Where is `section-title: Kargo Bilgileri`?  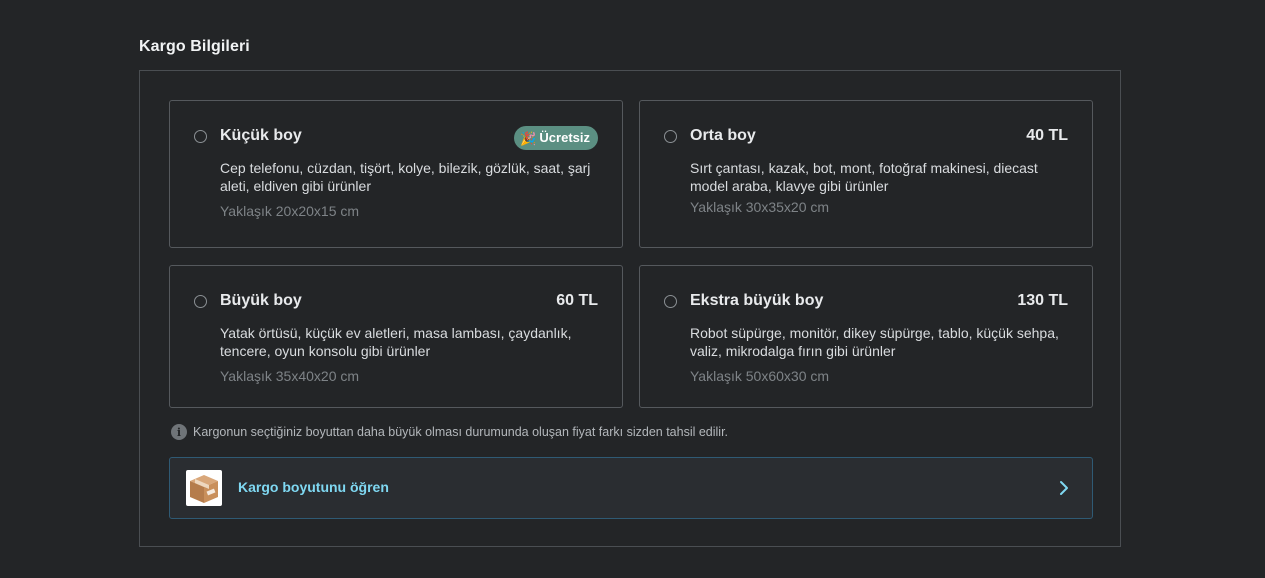
section-title: Kargo Bilgileri is located at coordinates (194, 46).